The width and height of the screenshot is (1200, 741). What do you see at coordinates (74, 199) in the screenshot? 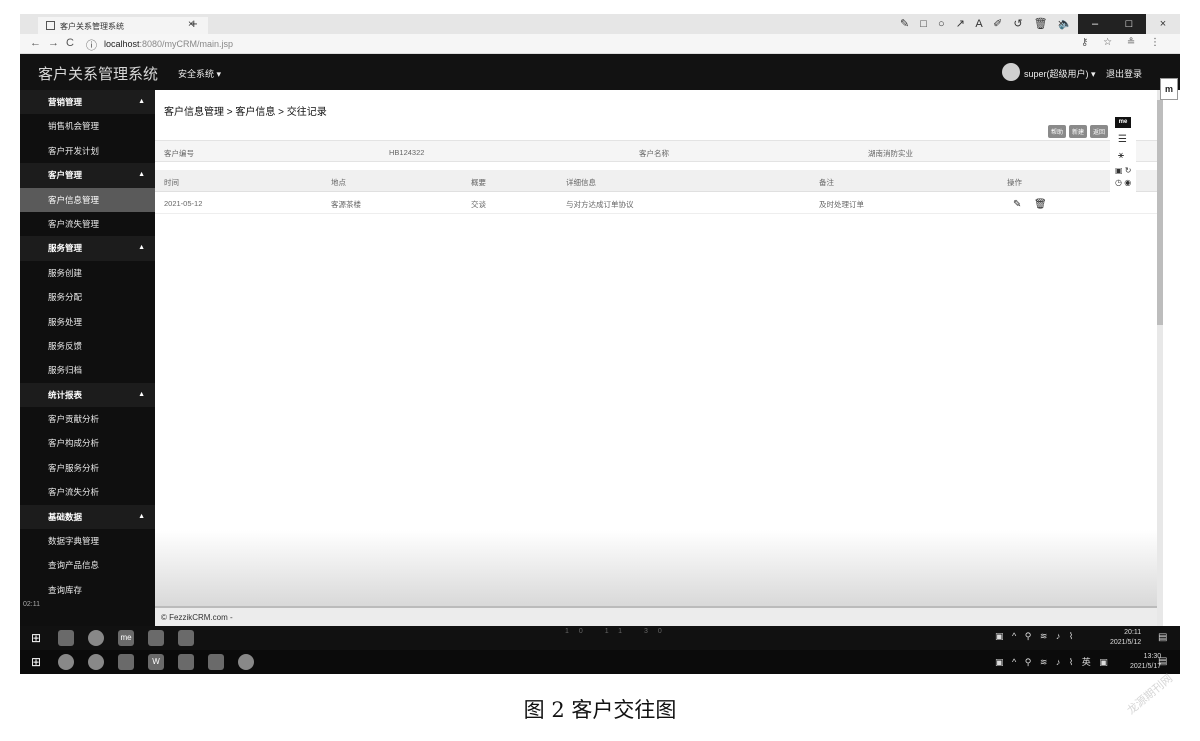
I see `sidebar-item-label: 客户信息管理` at bounding box center [74, 199].